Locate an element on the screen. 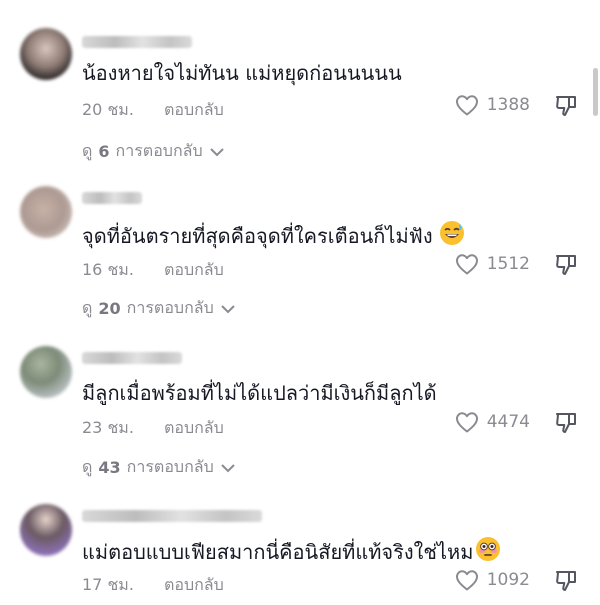 Image resolution: width=600 pixels, height=605 pixels. view-replies-button: ดู 6 การตอบกลับ is located at coordinates (153, 151).